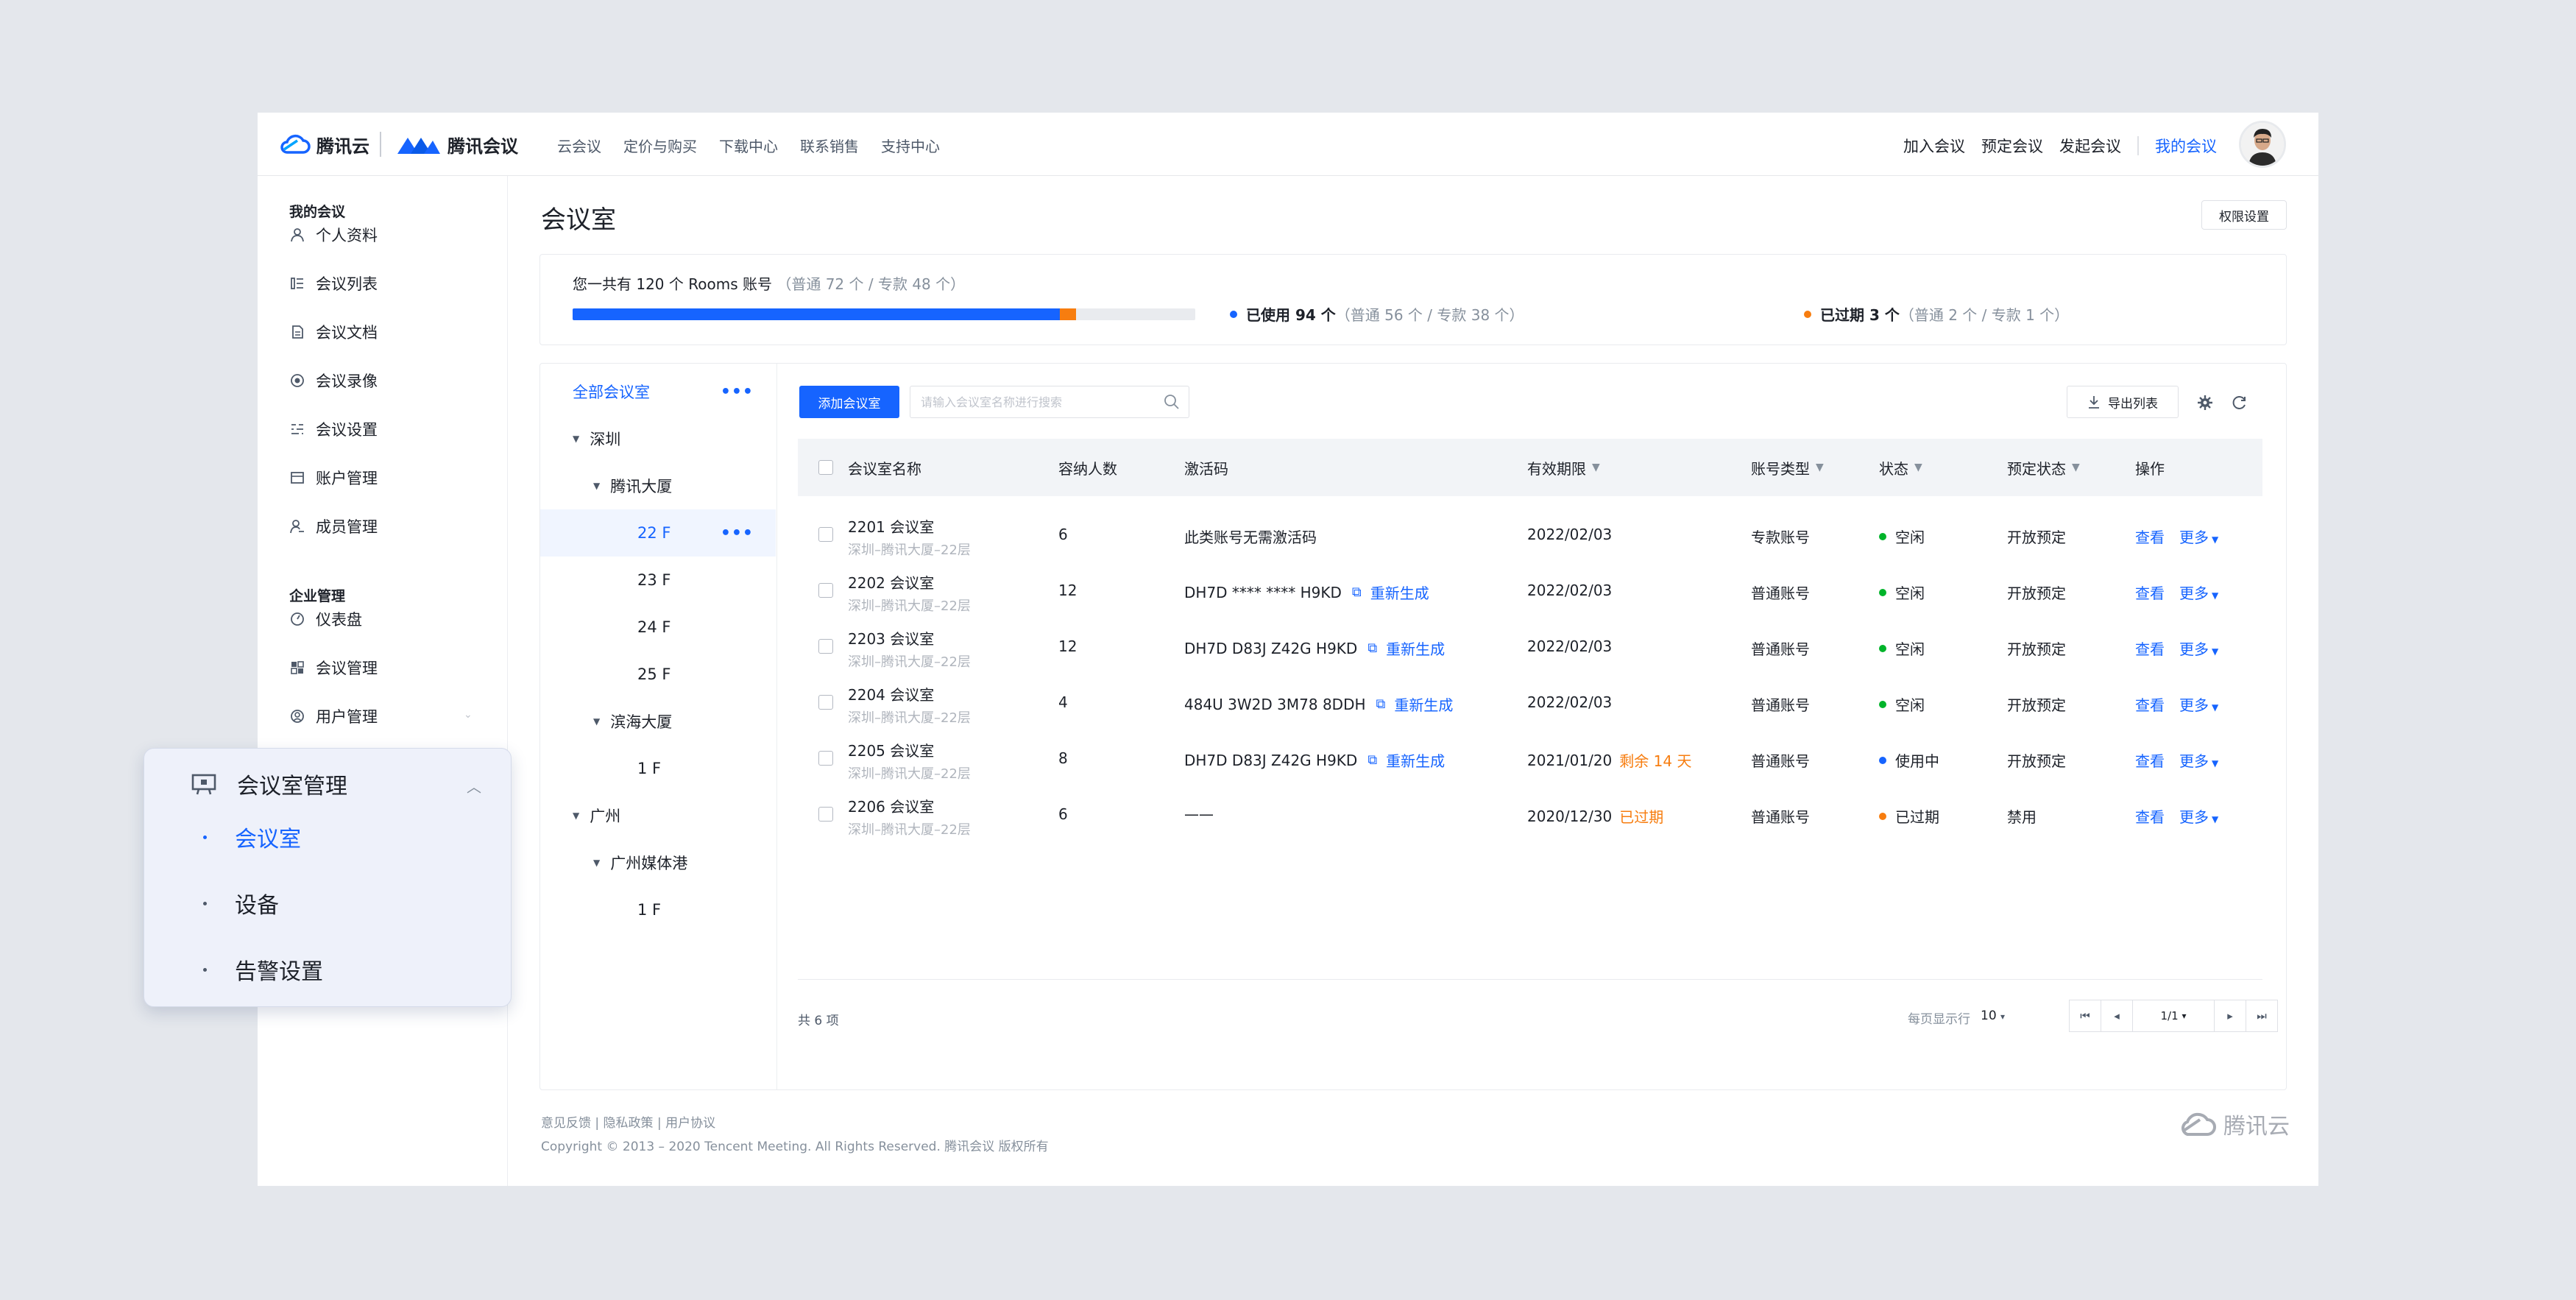 The height and width of the screenshot is (1300, 2576). I want to click on page-size-value: 10 ▾, so click(1993, 1017).